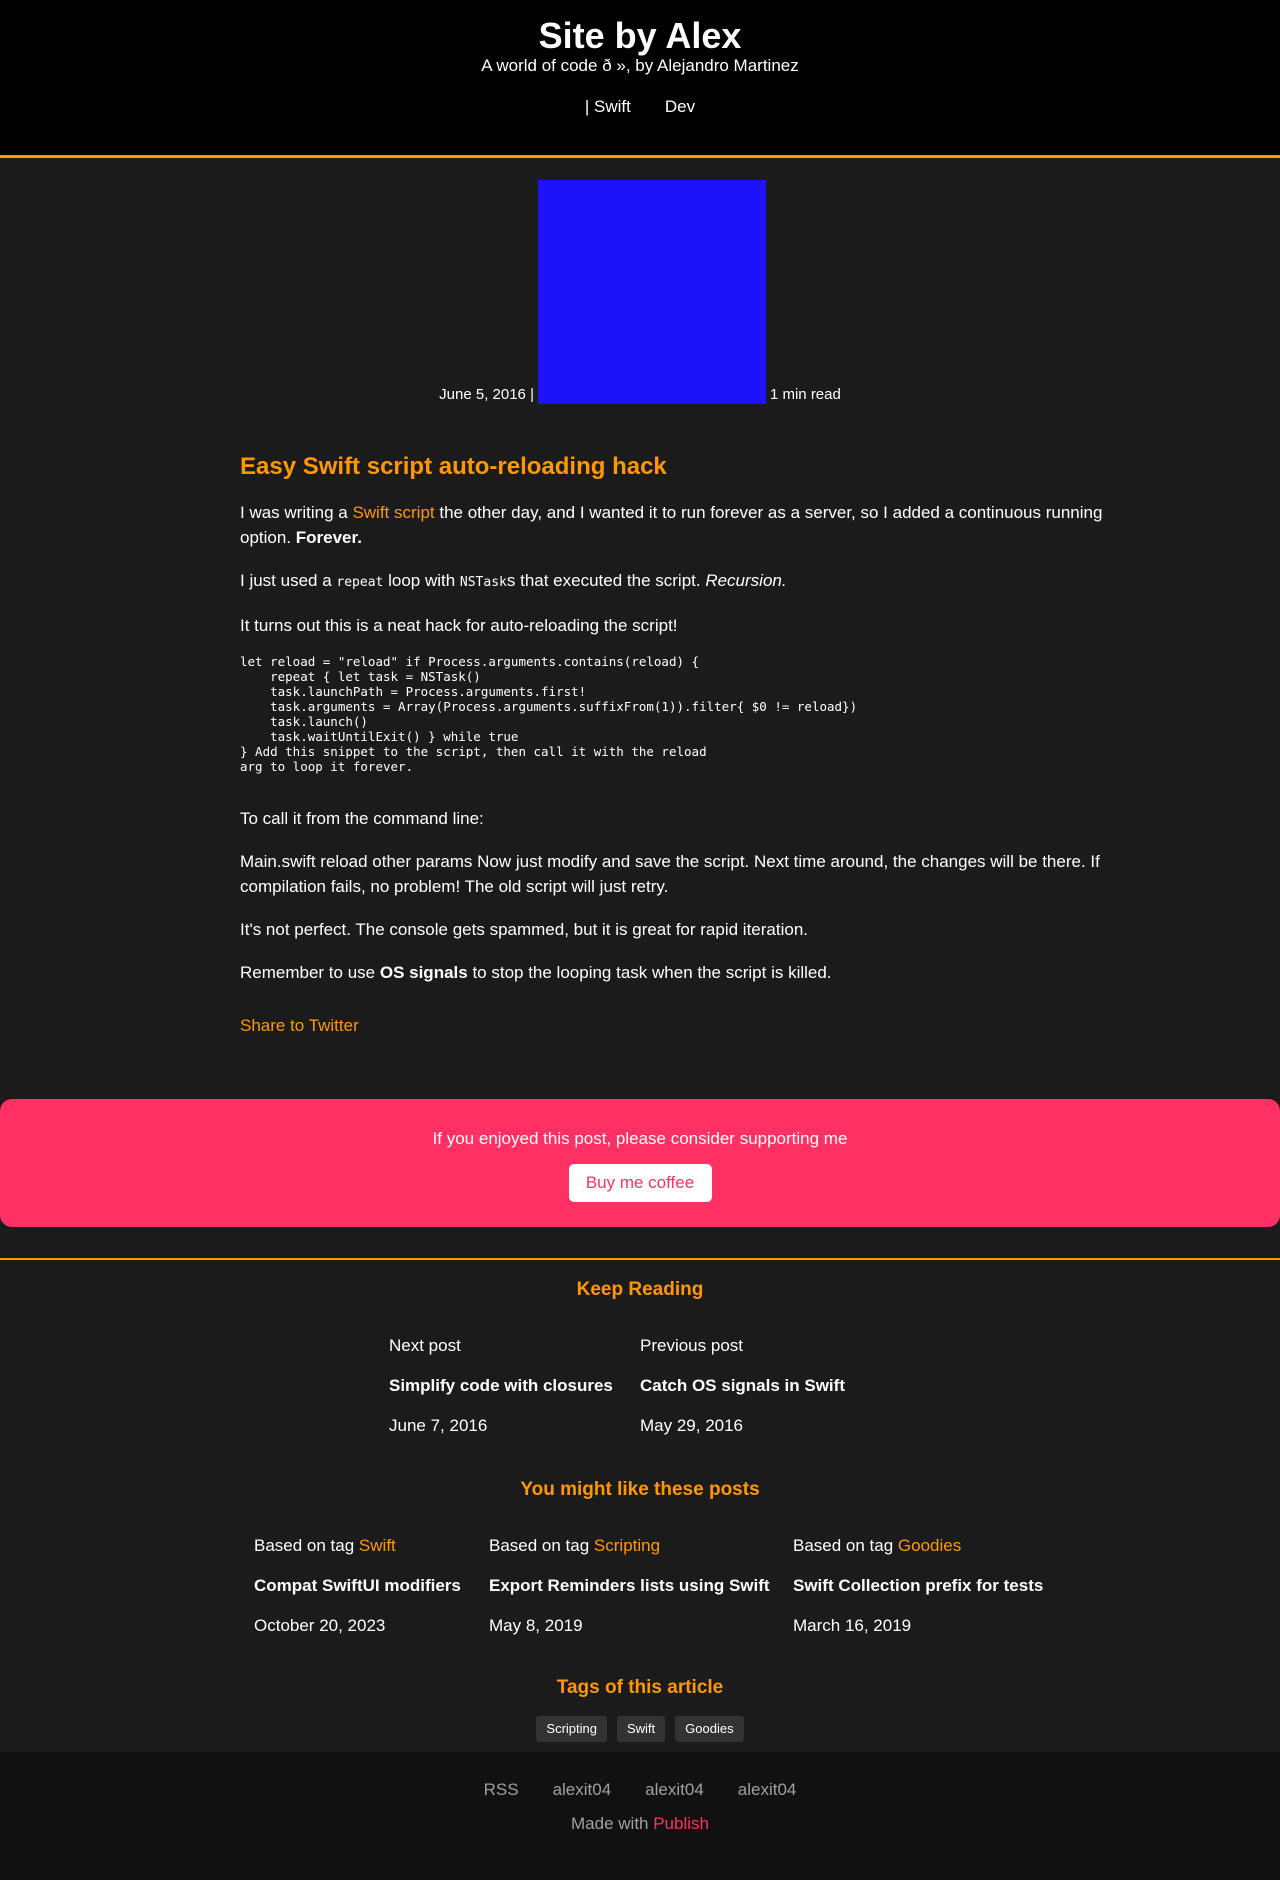 The width and height of the screenshot is (1280, 1880). What do you see at coordinates (483, 582) in the screenshot?
I see `inline-code: NSTask` at bounding box center [483, 582].